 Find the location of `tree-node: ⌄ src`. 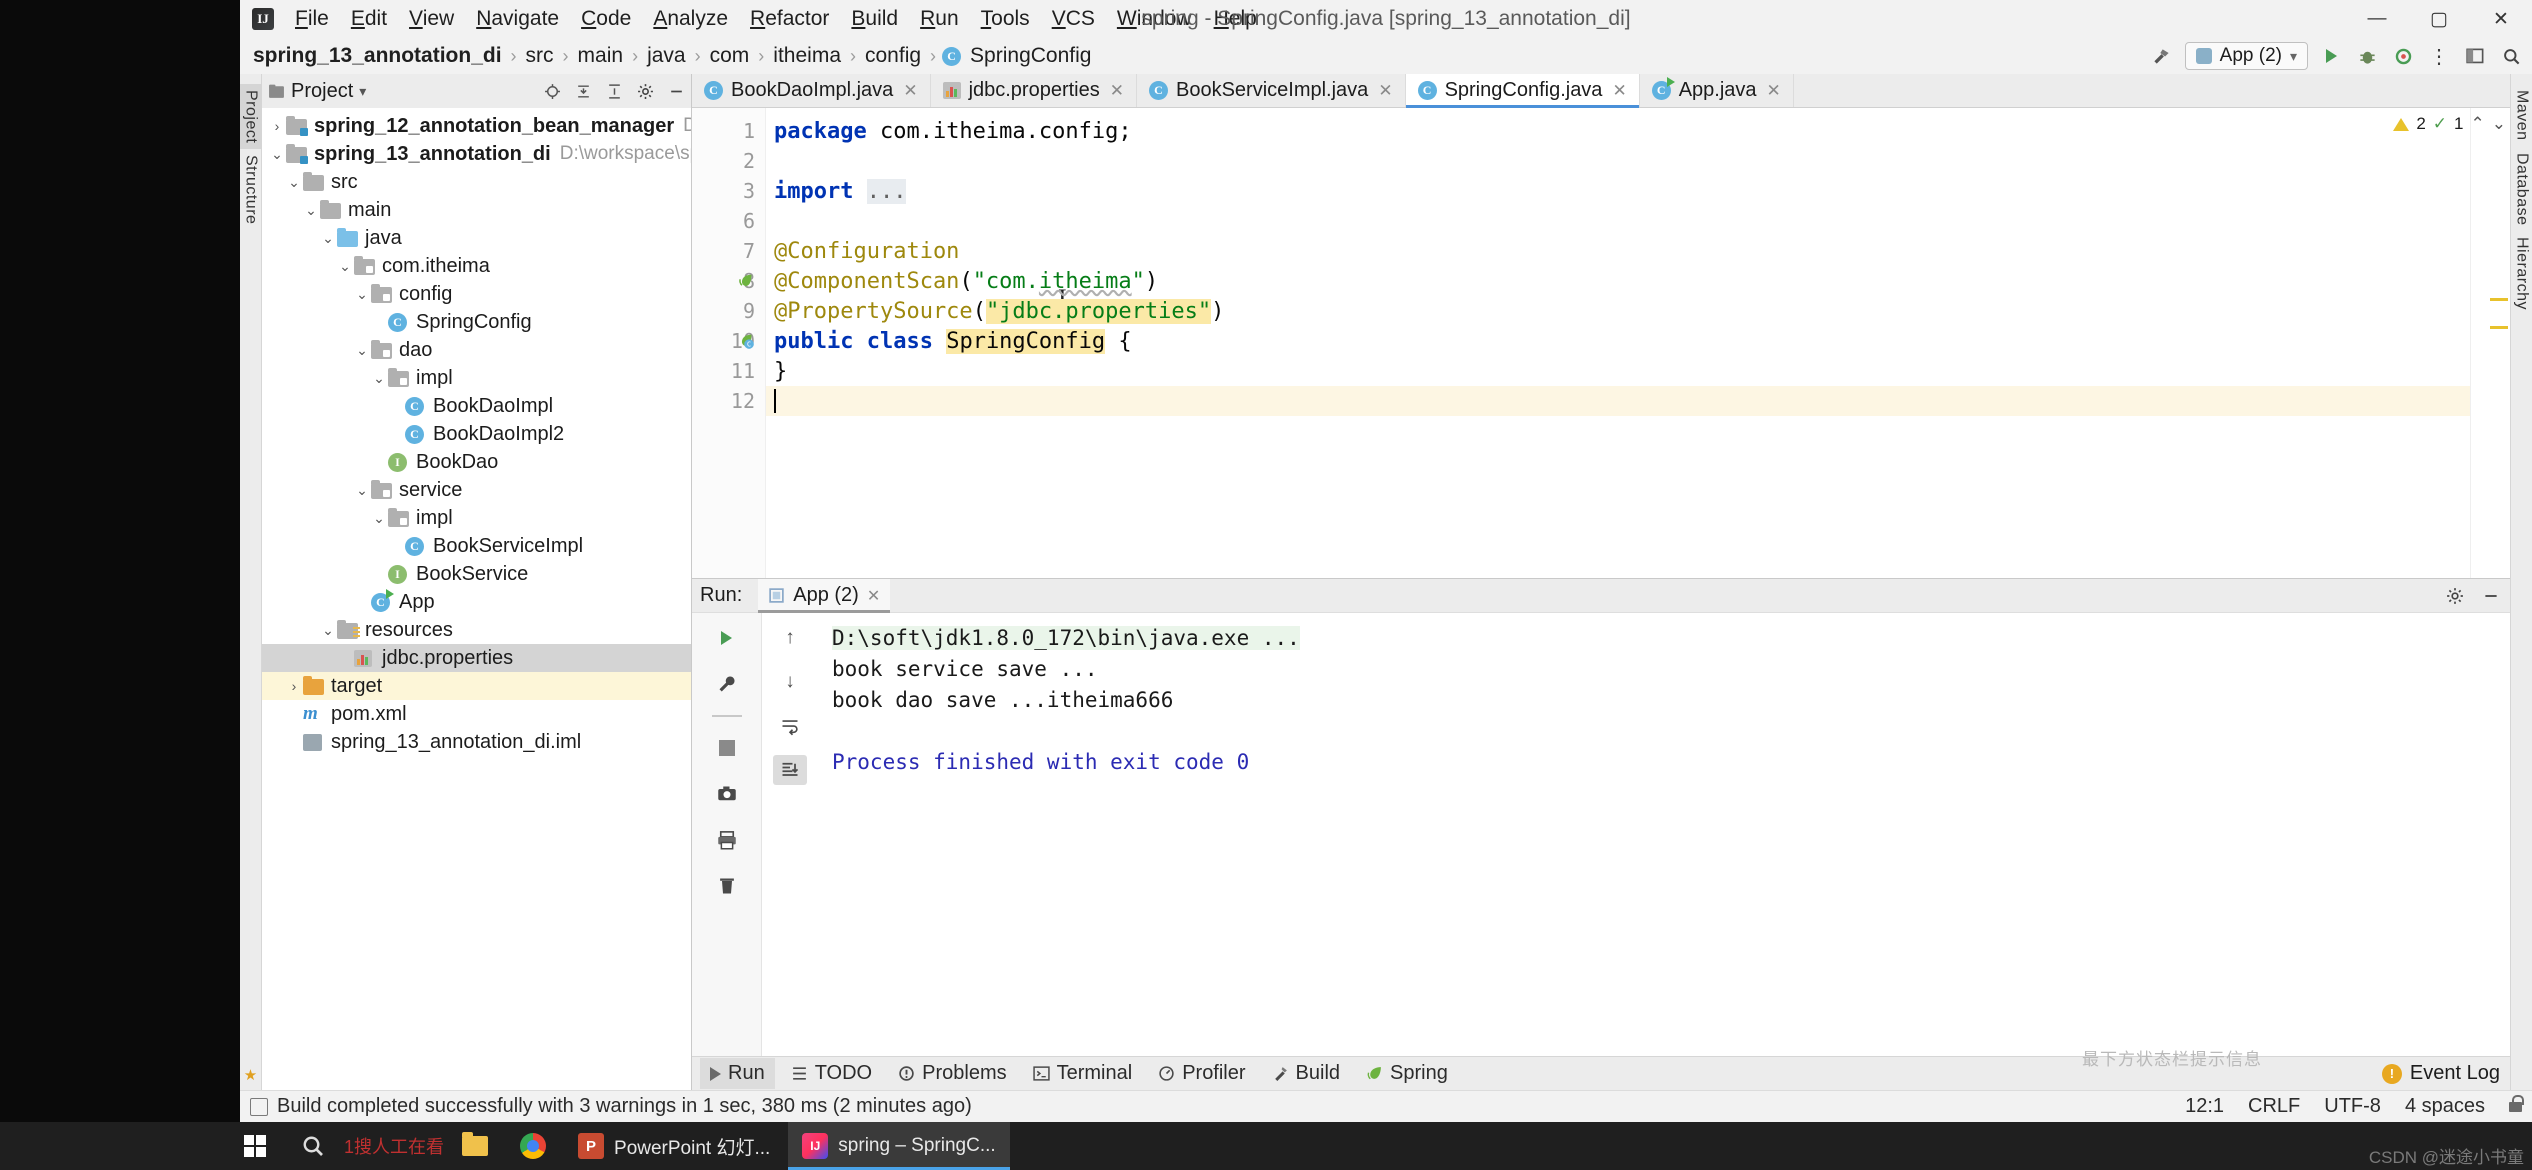

tree-node: ⌄ src is located at coordinates (476, 182).